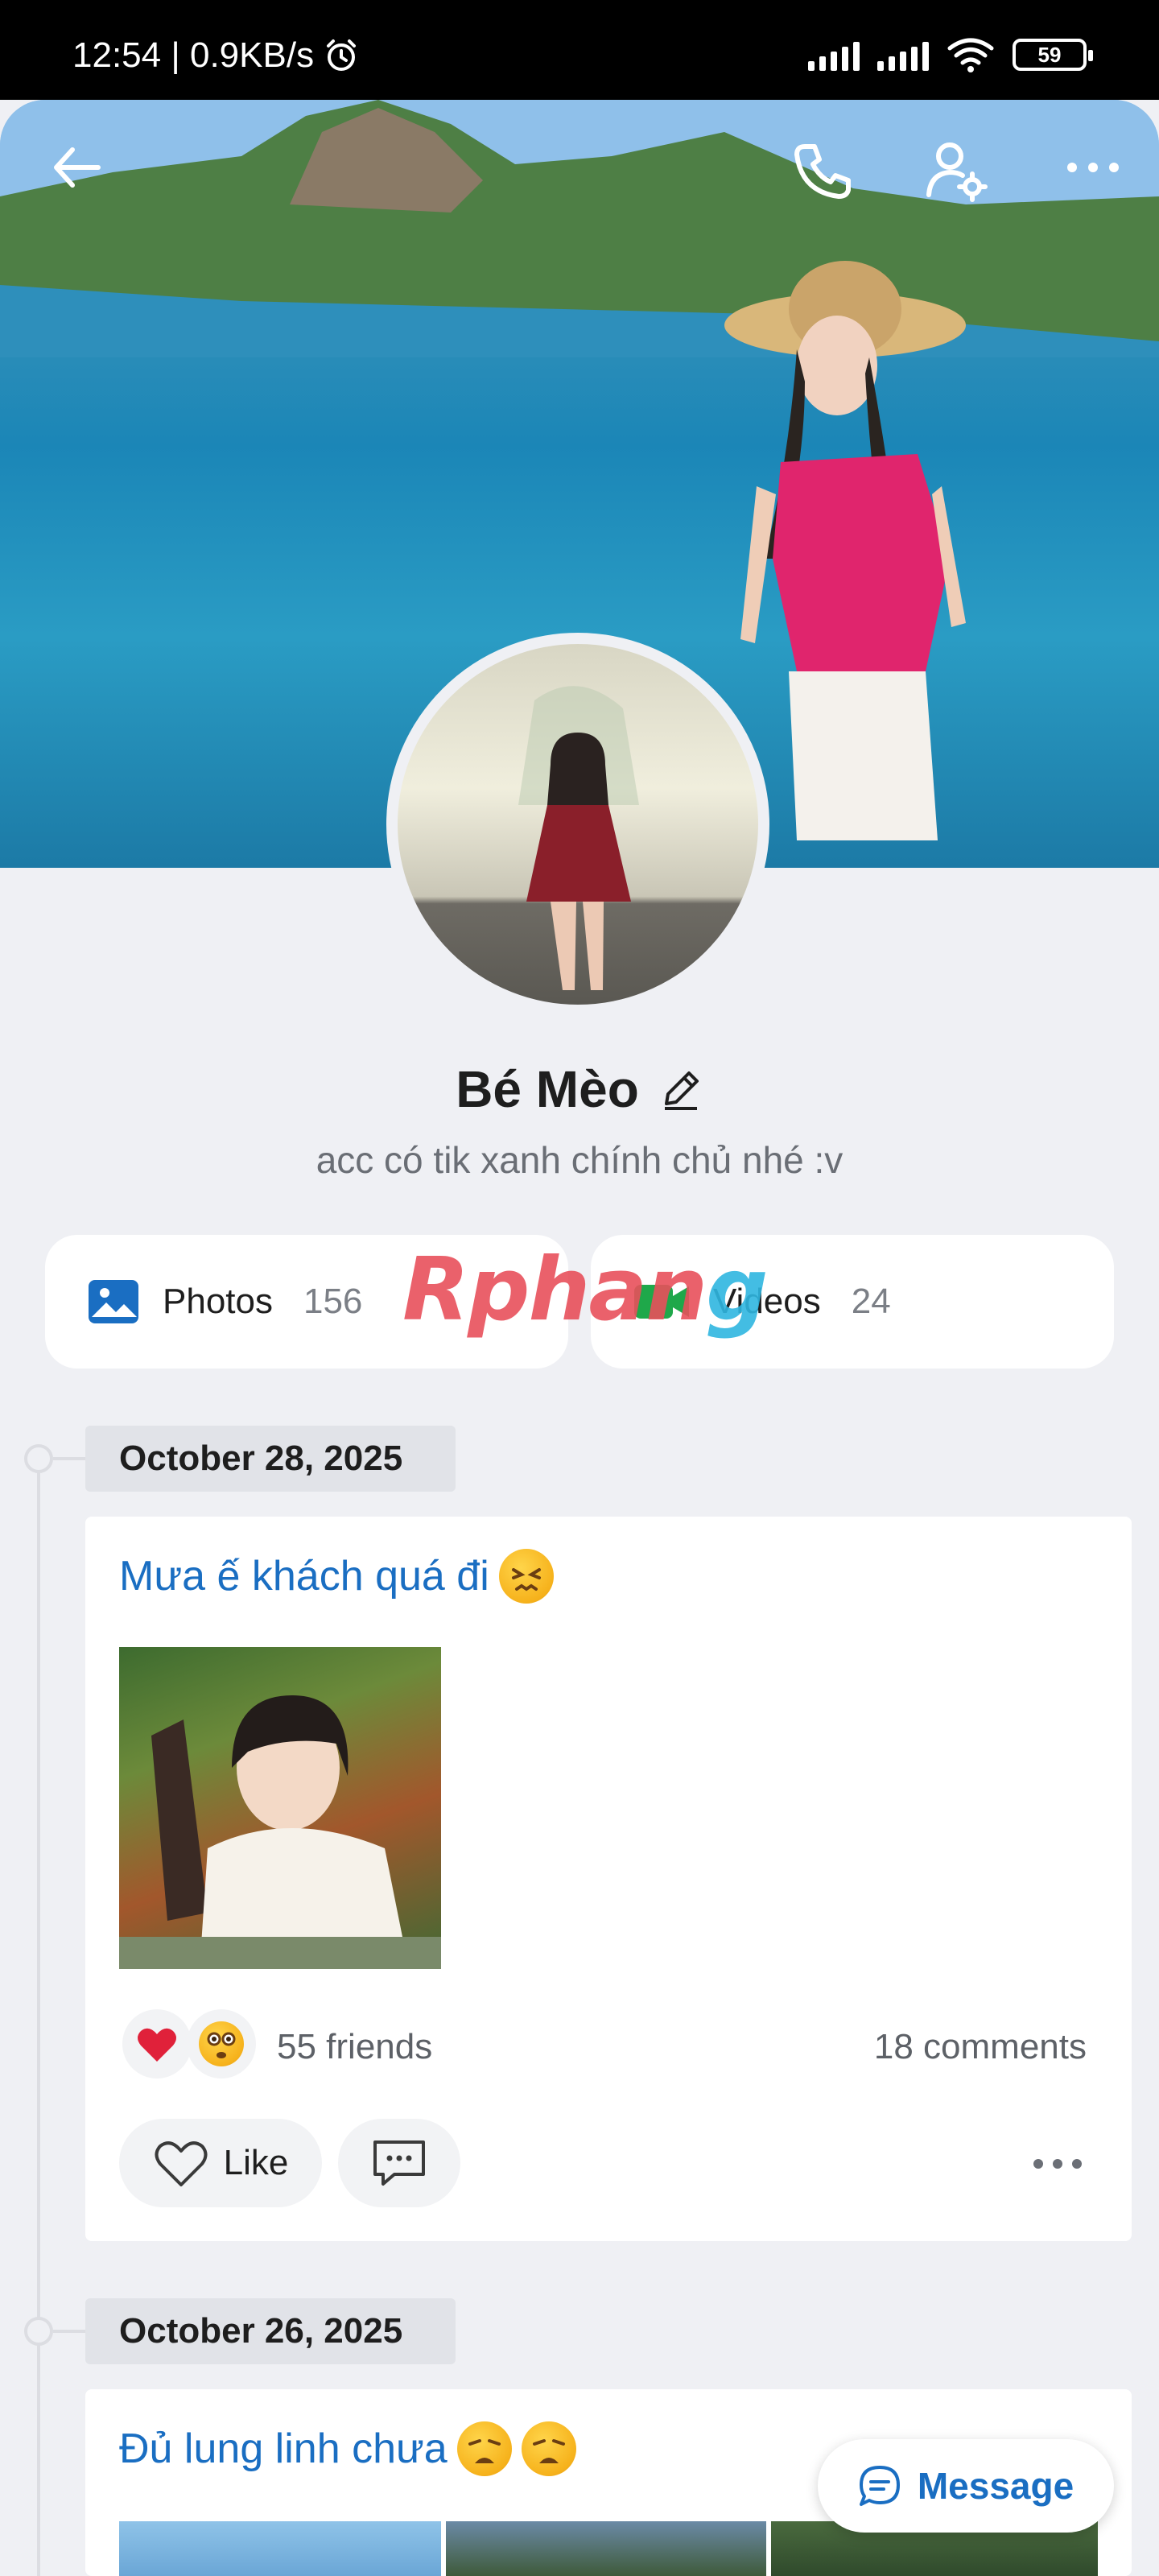 Image resolution: width=1159 pixels, height=2576 pixels. I want to click on profile-bio: acc có tik xanh chính chủ nhé :v, so click(579, 1160).